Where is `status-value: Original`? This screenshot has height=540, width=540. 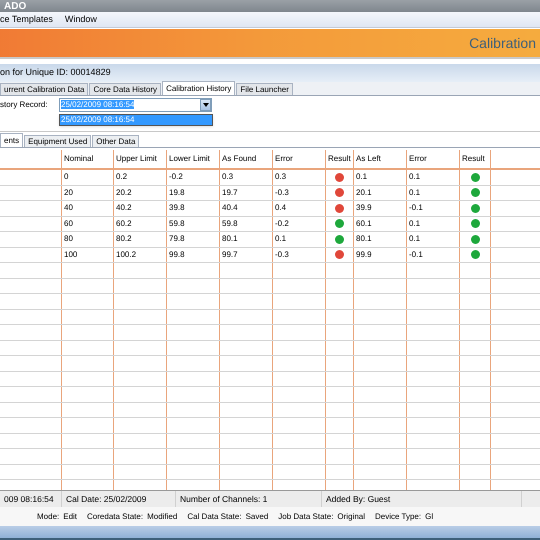
status-value: Original is located at coordinates (351, 516).